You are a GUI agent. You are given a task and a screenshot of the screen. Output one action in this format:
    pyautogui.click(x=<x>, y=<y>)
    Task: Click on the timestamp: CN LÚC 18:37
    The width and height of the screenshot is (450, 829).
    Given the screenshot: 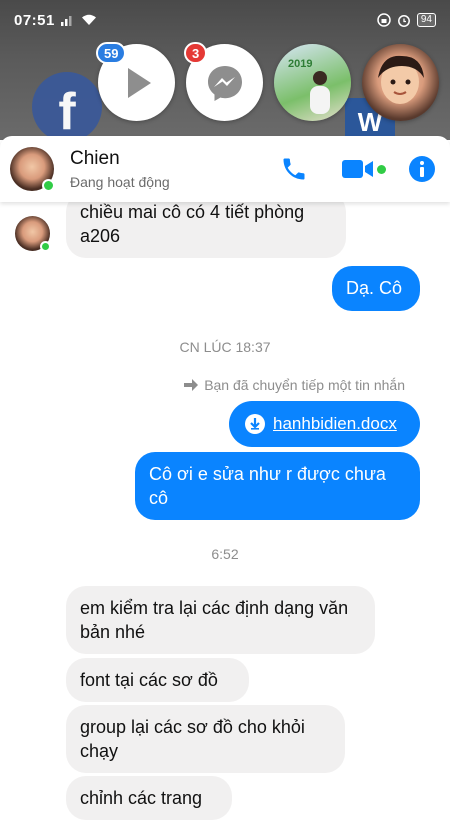 What is the action you would take?
    pyautogui.click(x=225, y=347)
    